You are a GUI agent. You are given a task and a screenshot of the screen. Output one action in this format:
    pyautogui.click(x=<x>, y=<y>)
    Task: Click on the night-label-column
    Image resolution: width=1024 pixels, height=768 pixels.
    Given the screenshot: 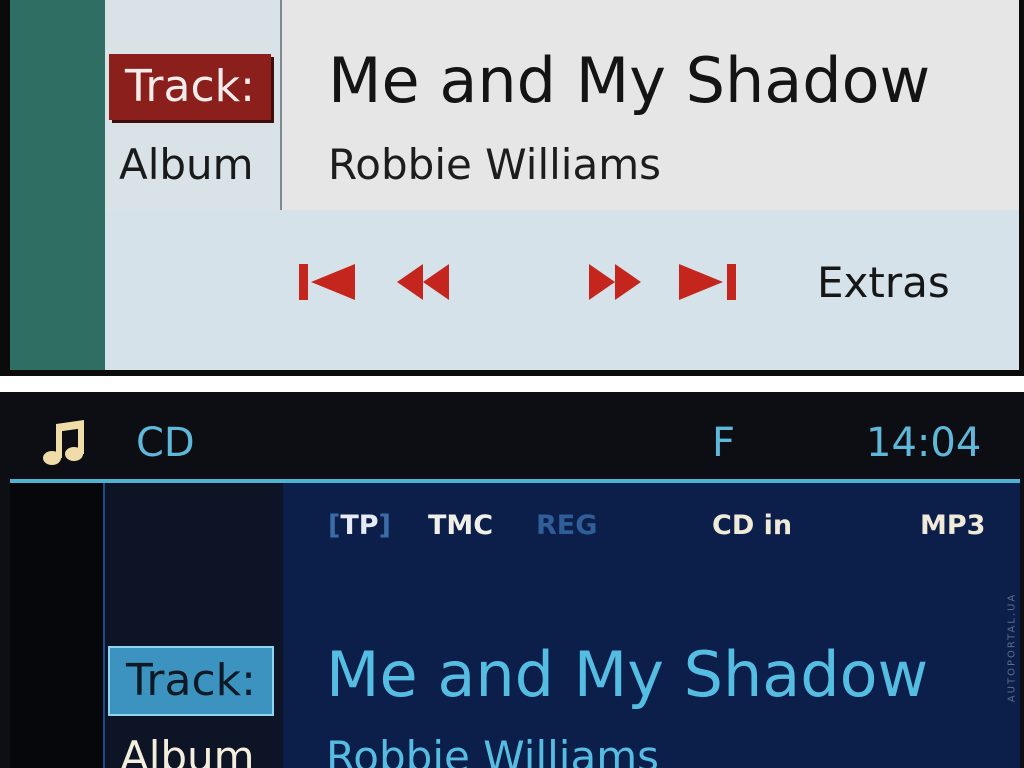 What is the action you would take?
    pyautogui.click(x=194, y=625)
    